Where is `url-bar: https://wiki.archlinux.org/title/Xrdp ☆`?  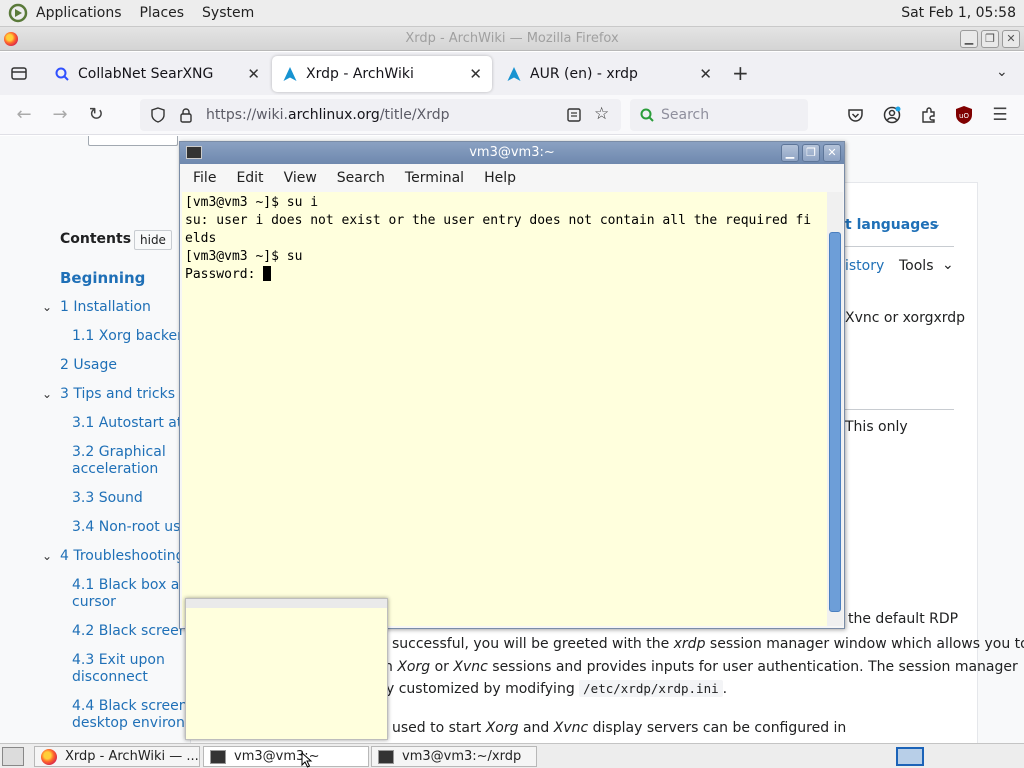 url-bar: https://wiki.archlinux.org/title/Xrdp ☆ is located at coordinates (380, 115).